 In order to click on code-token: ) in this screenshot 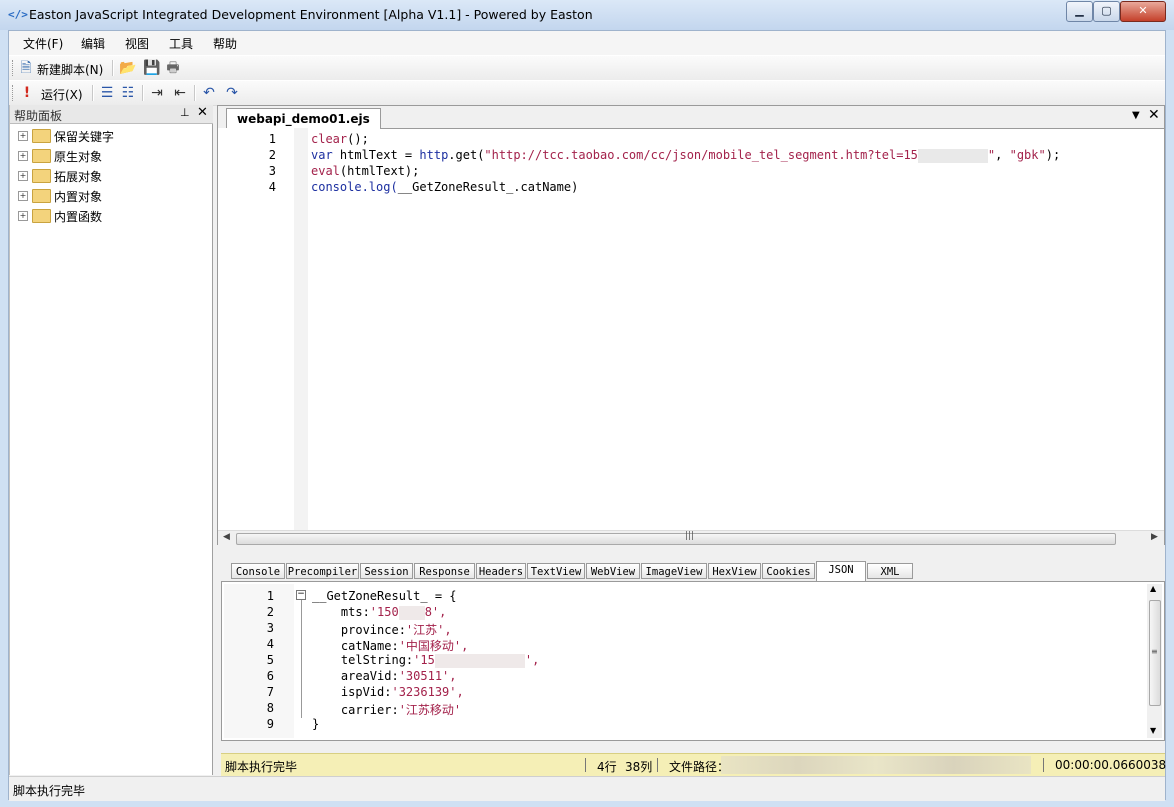, I will do `click(575, 187)`.